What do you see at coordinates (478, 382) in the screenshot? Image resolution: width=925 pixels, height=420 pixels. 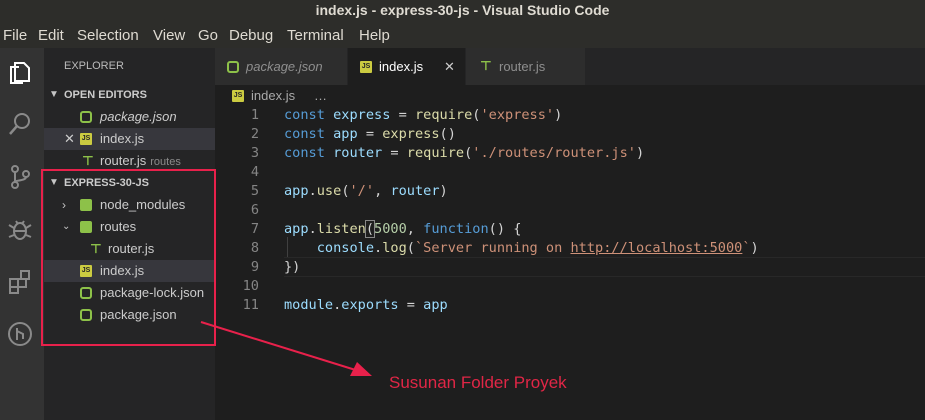 I see `annotation-label: Susunan Folder Proyek` at bounding box center [478, 382].